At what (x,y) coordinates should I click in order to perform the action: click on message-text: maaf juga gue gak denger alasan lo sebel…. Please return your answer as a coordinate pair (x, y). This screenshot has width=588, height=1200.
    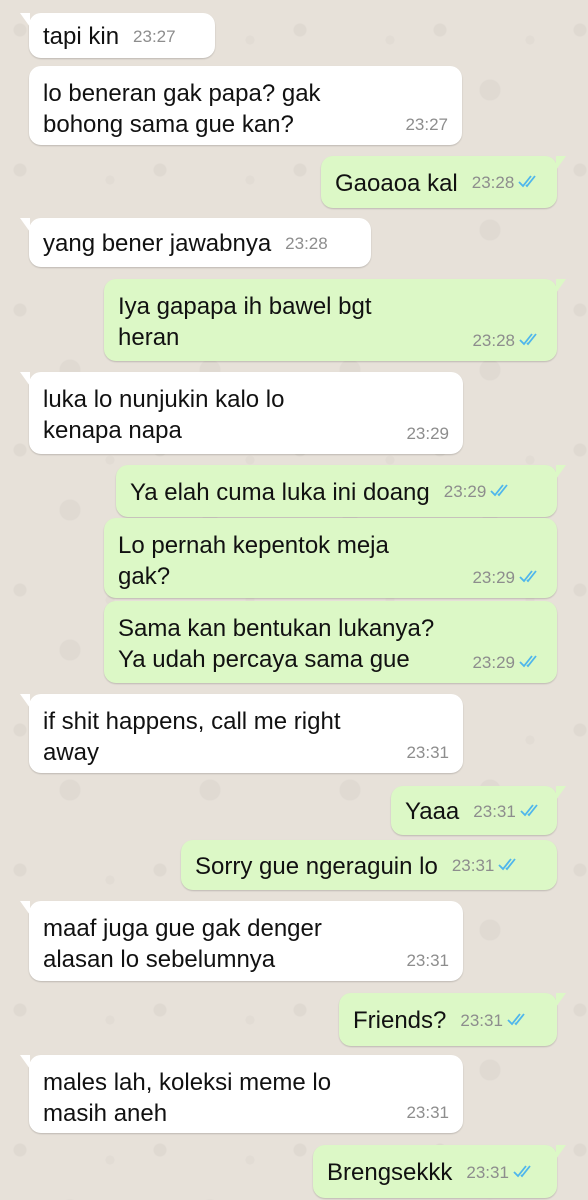
    Looking at the image, I should click on (182, 944).